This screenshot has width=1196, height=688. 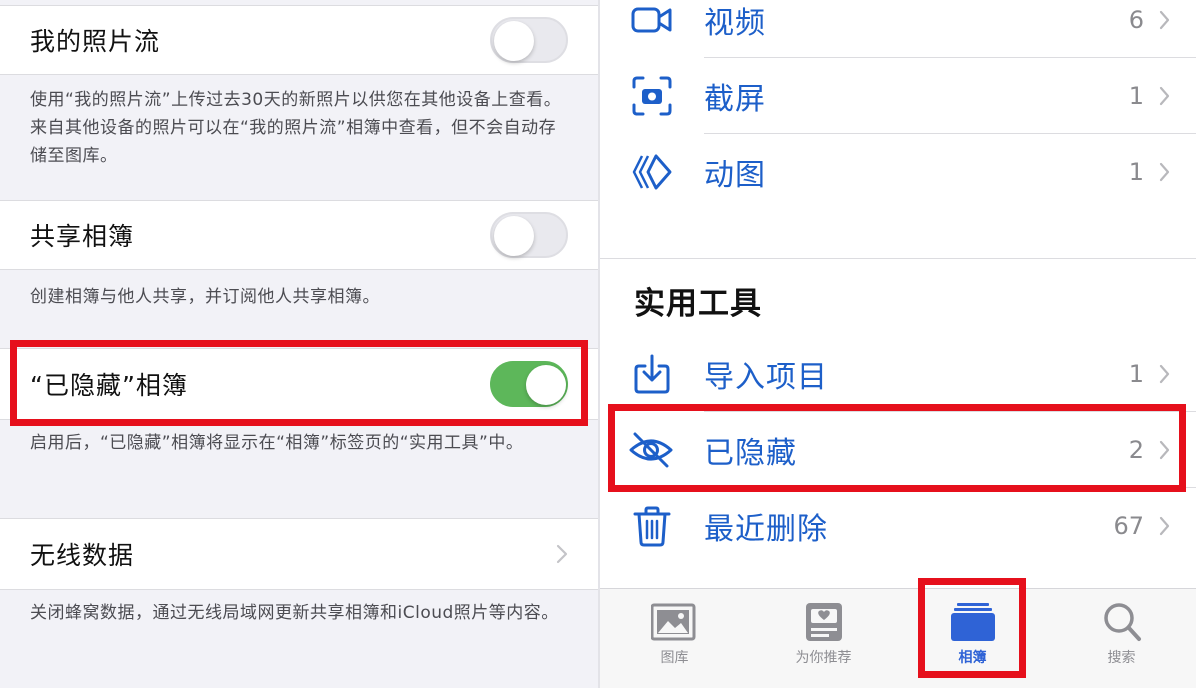 What do you see at coordinates (735, 99) in the screenshot?
I see `album-label: 截屏` at bounding box center [735, 99].